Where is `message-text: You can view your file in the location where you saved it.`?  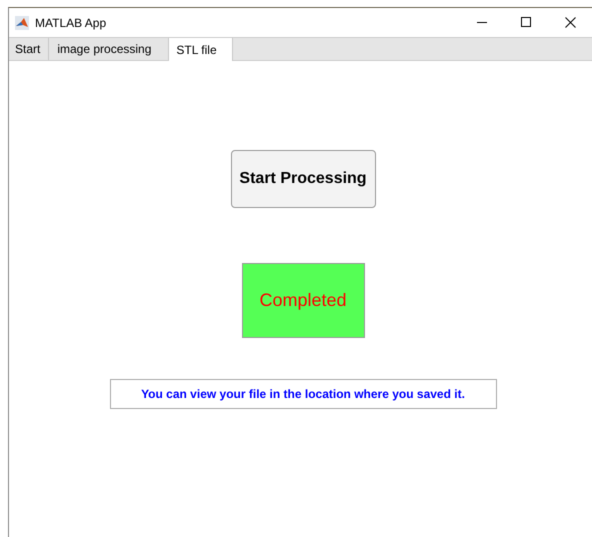
message-text: You can view your file in the location where you saved it. is located at coordinates (303, 394).